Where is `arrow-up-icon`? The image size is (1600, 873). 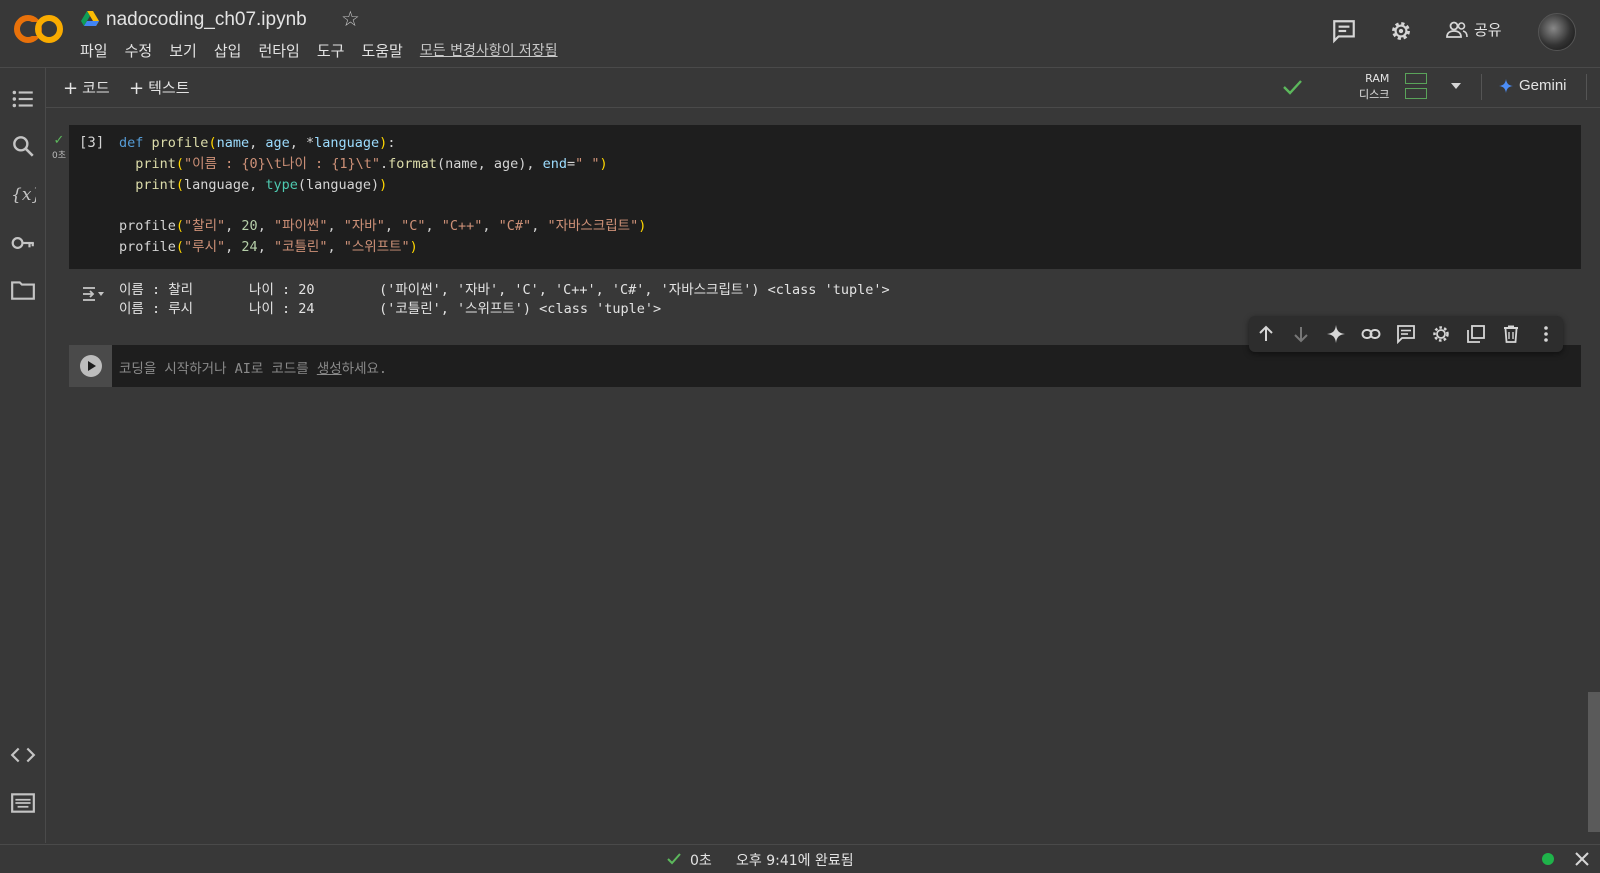
arrow-up-icon is located at coordinates (1266, 334).